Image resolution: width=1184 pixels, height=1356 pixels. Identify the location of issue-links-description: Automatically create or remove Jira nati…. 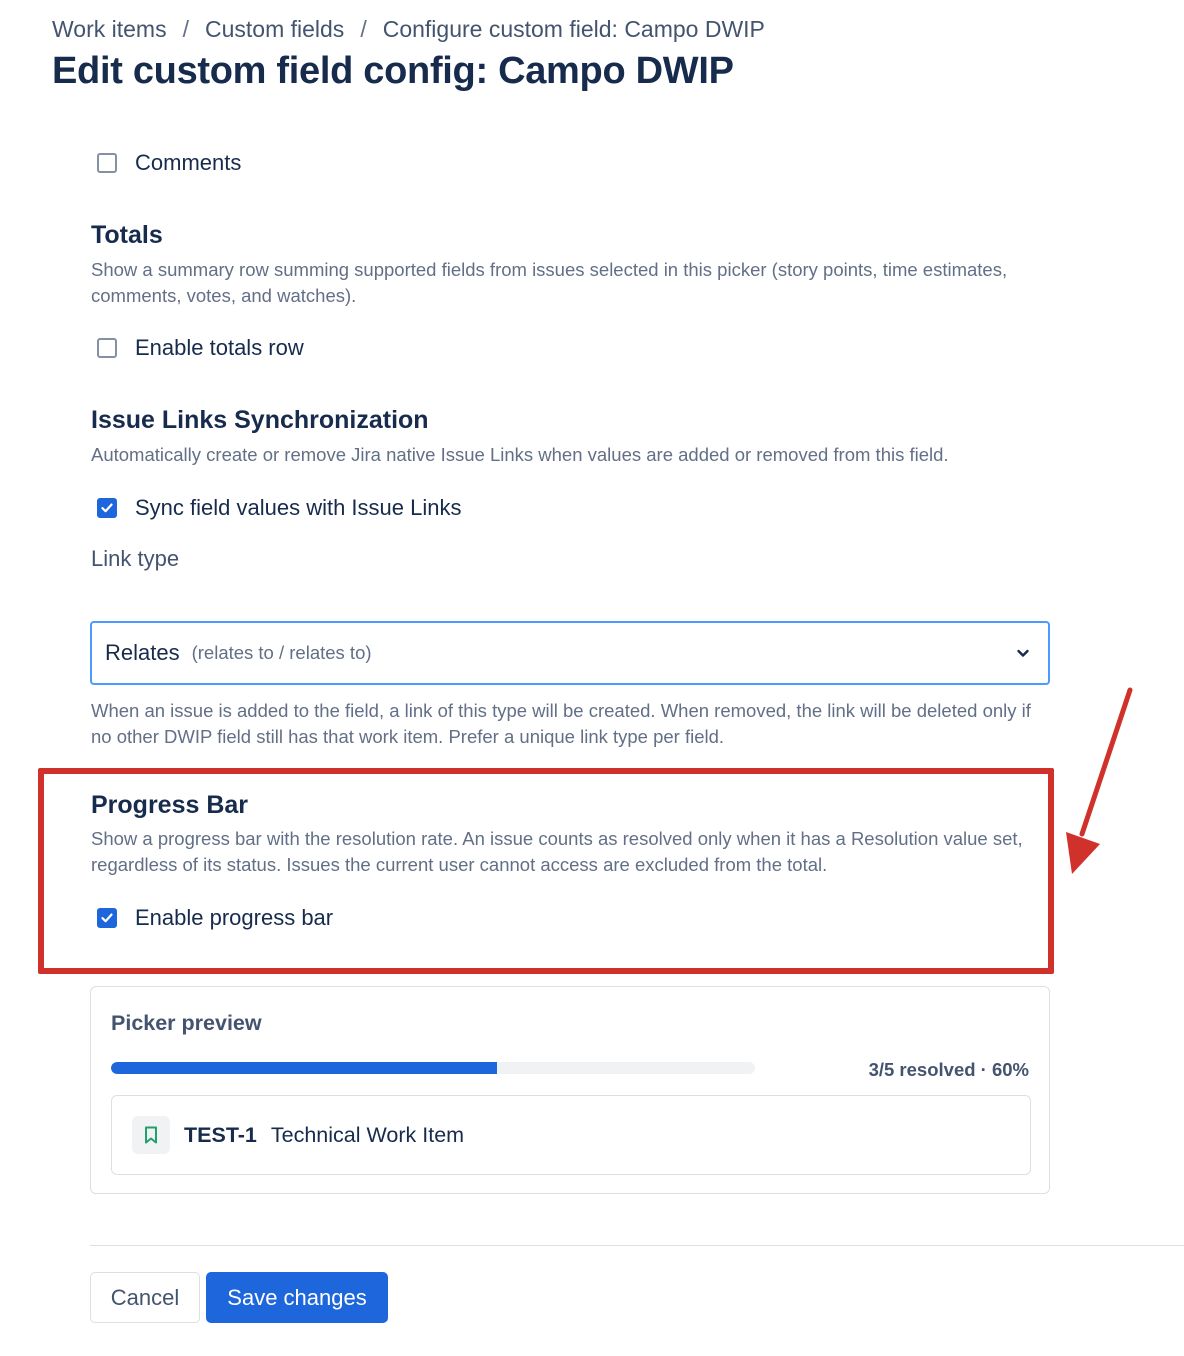
(520, 454).